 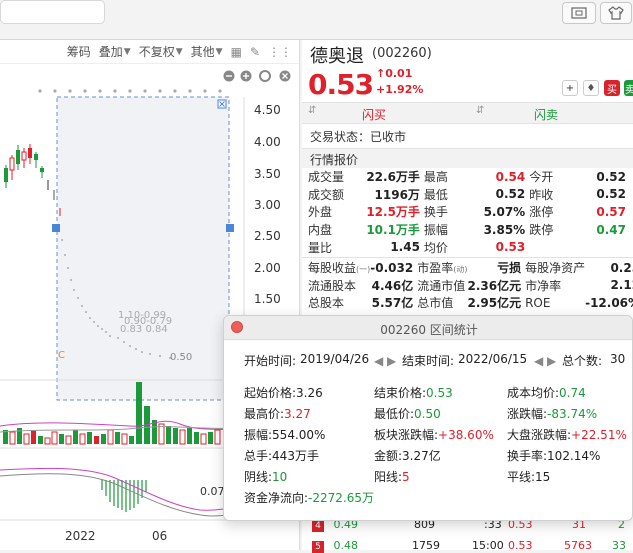 What do you see at coordinates (552, 413) in the screenshot?
I see `stat-item: 涨跌幅:-83.74%` at bounding box center [552, 413].